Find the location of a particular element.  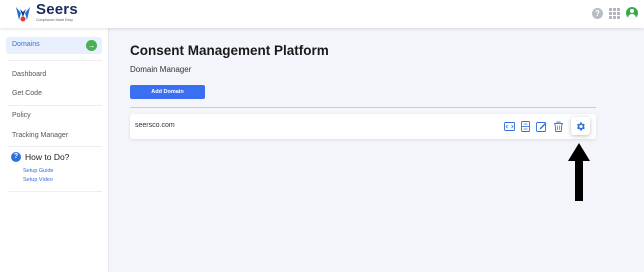

database-icon is located at coordinates (525, 126).